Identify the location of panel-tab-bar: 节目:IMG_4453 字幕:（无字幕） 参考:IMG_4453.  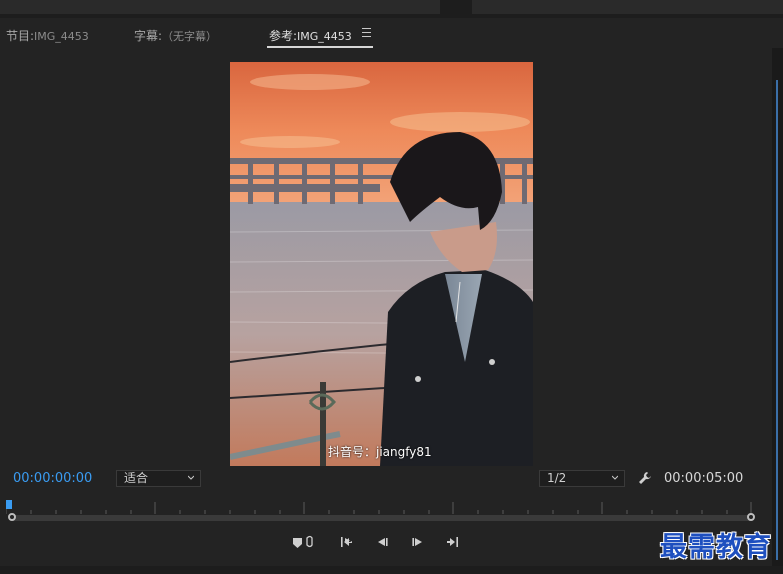
(386, 35).